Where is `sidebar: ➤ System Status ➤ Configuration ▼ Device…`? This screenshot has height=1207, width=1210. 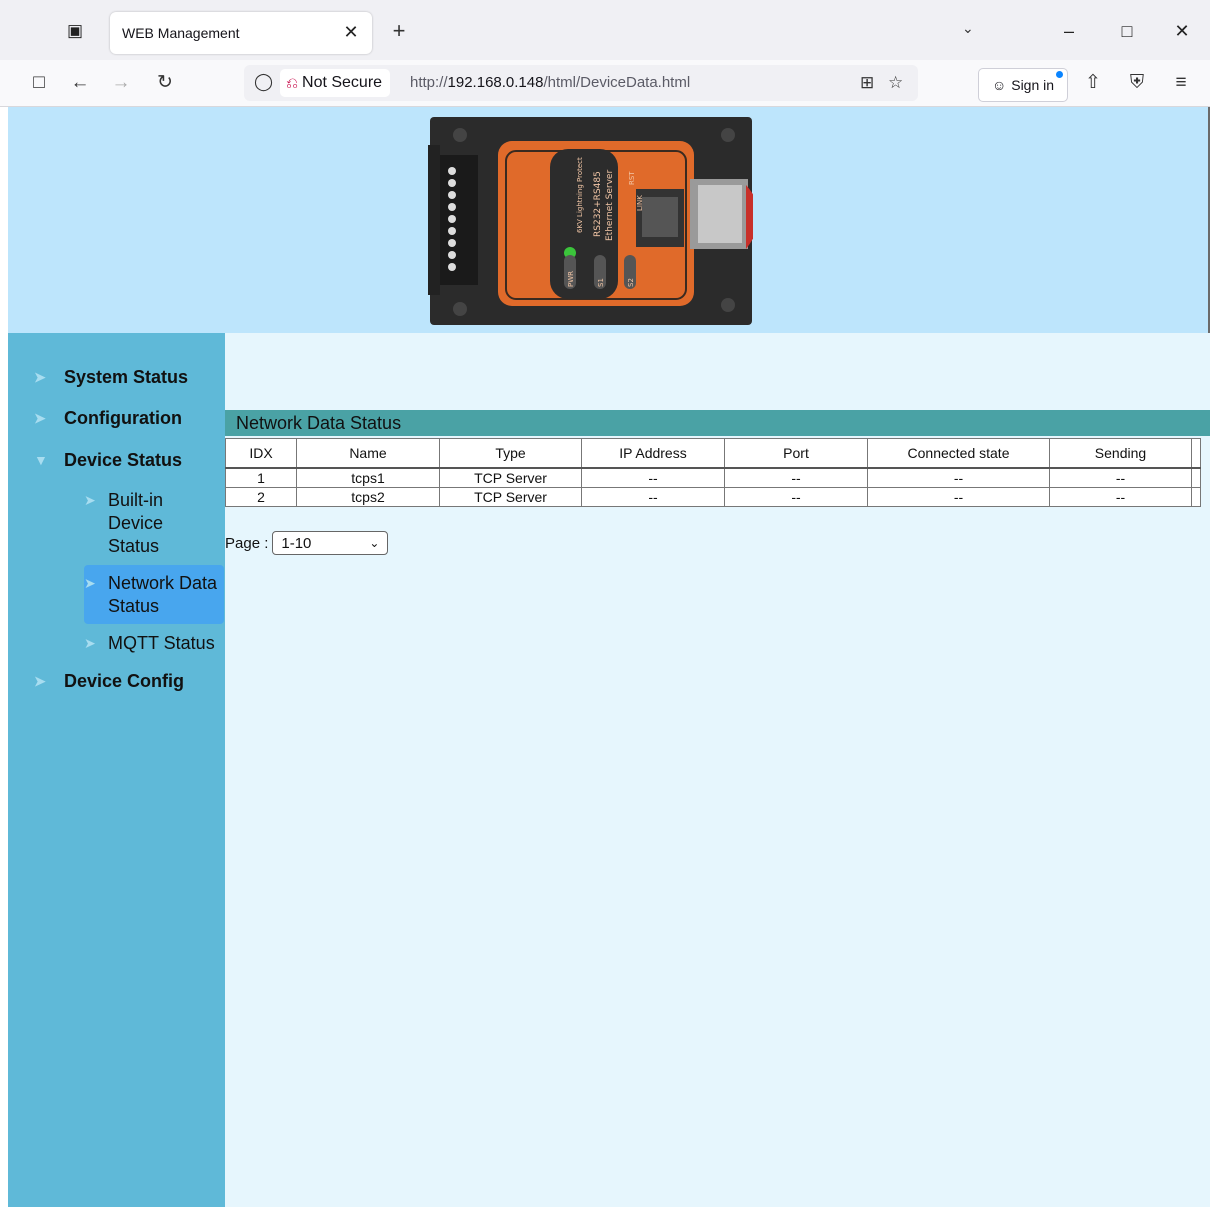
sidebar: ➤ System Status ➤ Configuration ▼ Device… is located at coordinates (116, 770).